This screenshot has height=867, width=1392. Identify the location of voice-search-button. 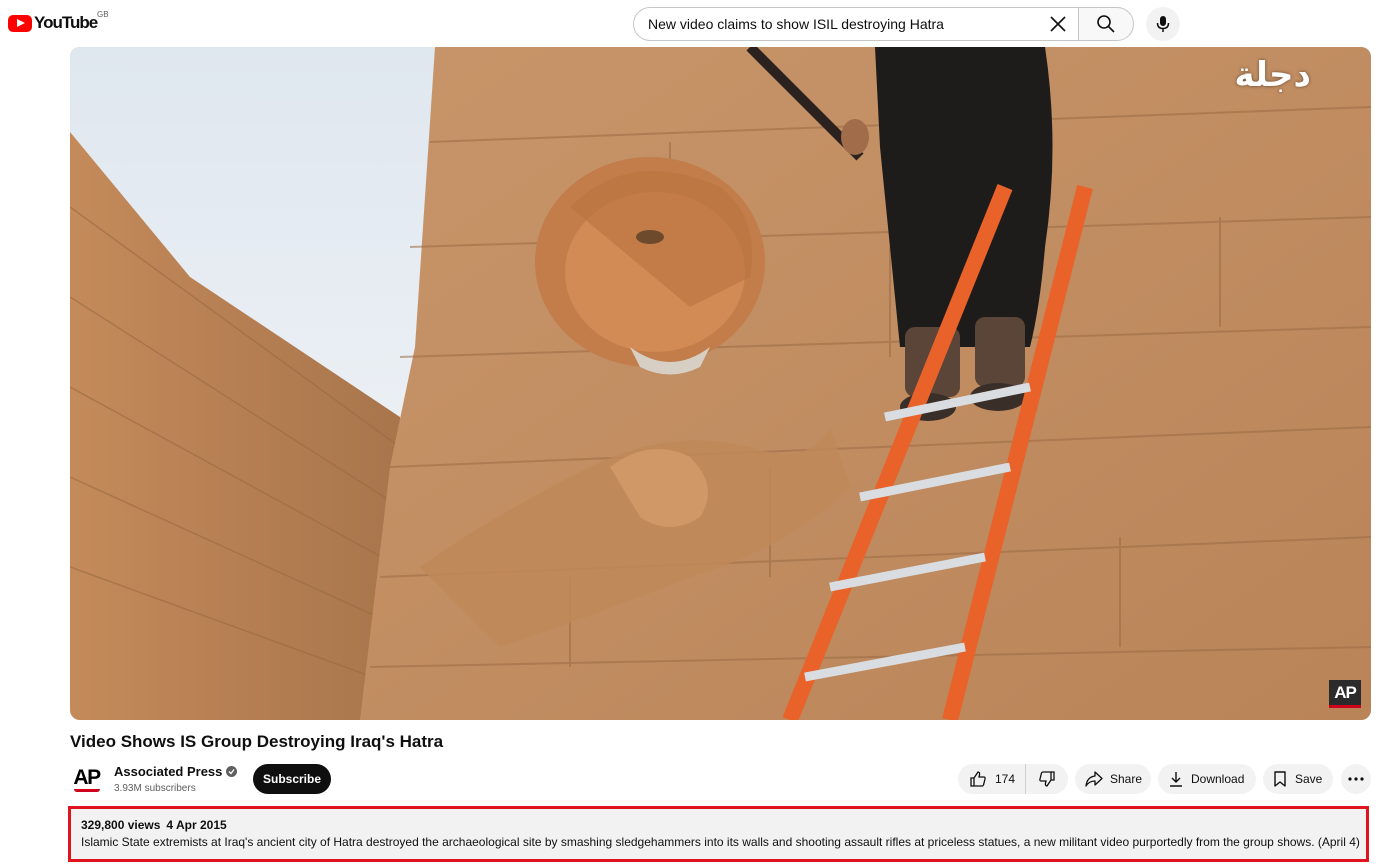
(1163, 24).